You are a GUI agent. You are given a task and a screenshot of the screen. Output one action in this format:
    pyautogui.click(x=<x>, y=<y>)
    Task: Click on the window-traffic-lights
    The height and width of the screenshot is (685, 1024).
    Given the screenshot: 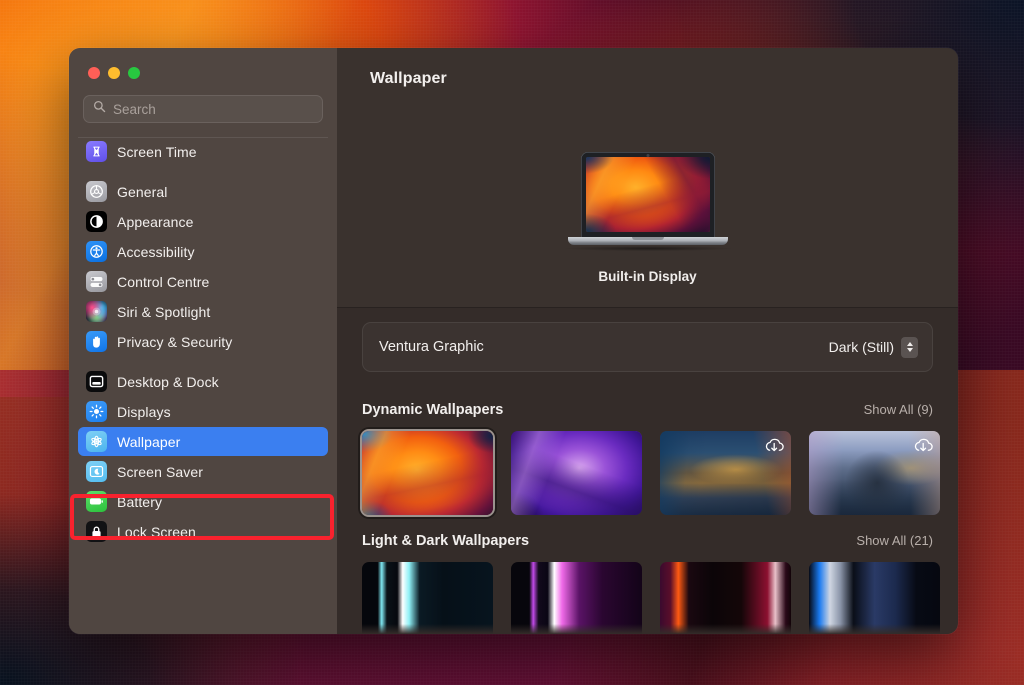 What is the action you would take?
    pyautogui.click(x=203, y=63)
    